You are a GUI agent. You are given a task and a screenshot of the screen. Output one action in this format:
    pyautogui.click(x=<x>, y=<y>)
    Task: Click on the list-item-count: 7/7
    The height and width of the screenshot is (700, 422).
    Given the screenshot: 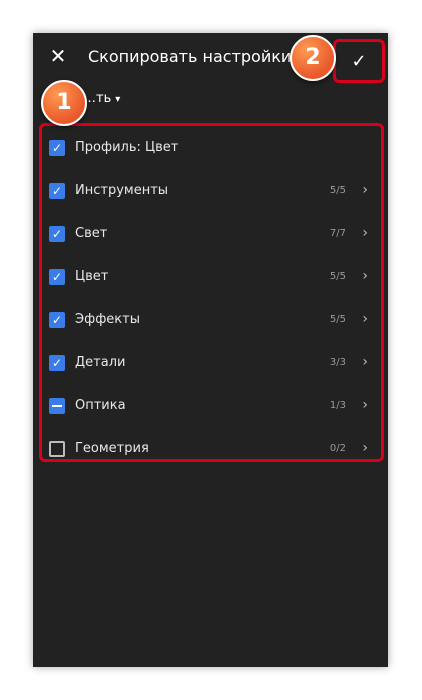 What is the action you would take?
    pyautogui.click(x=337, y=233)
    